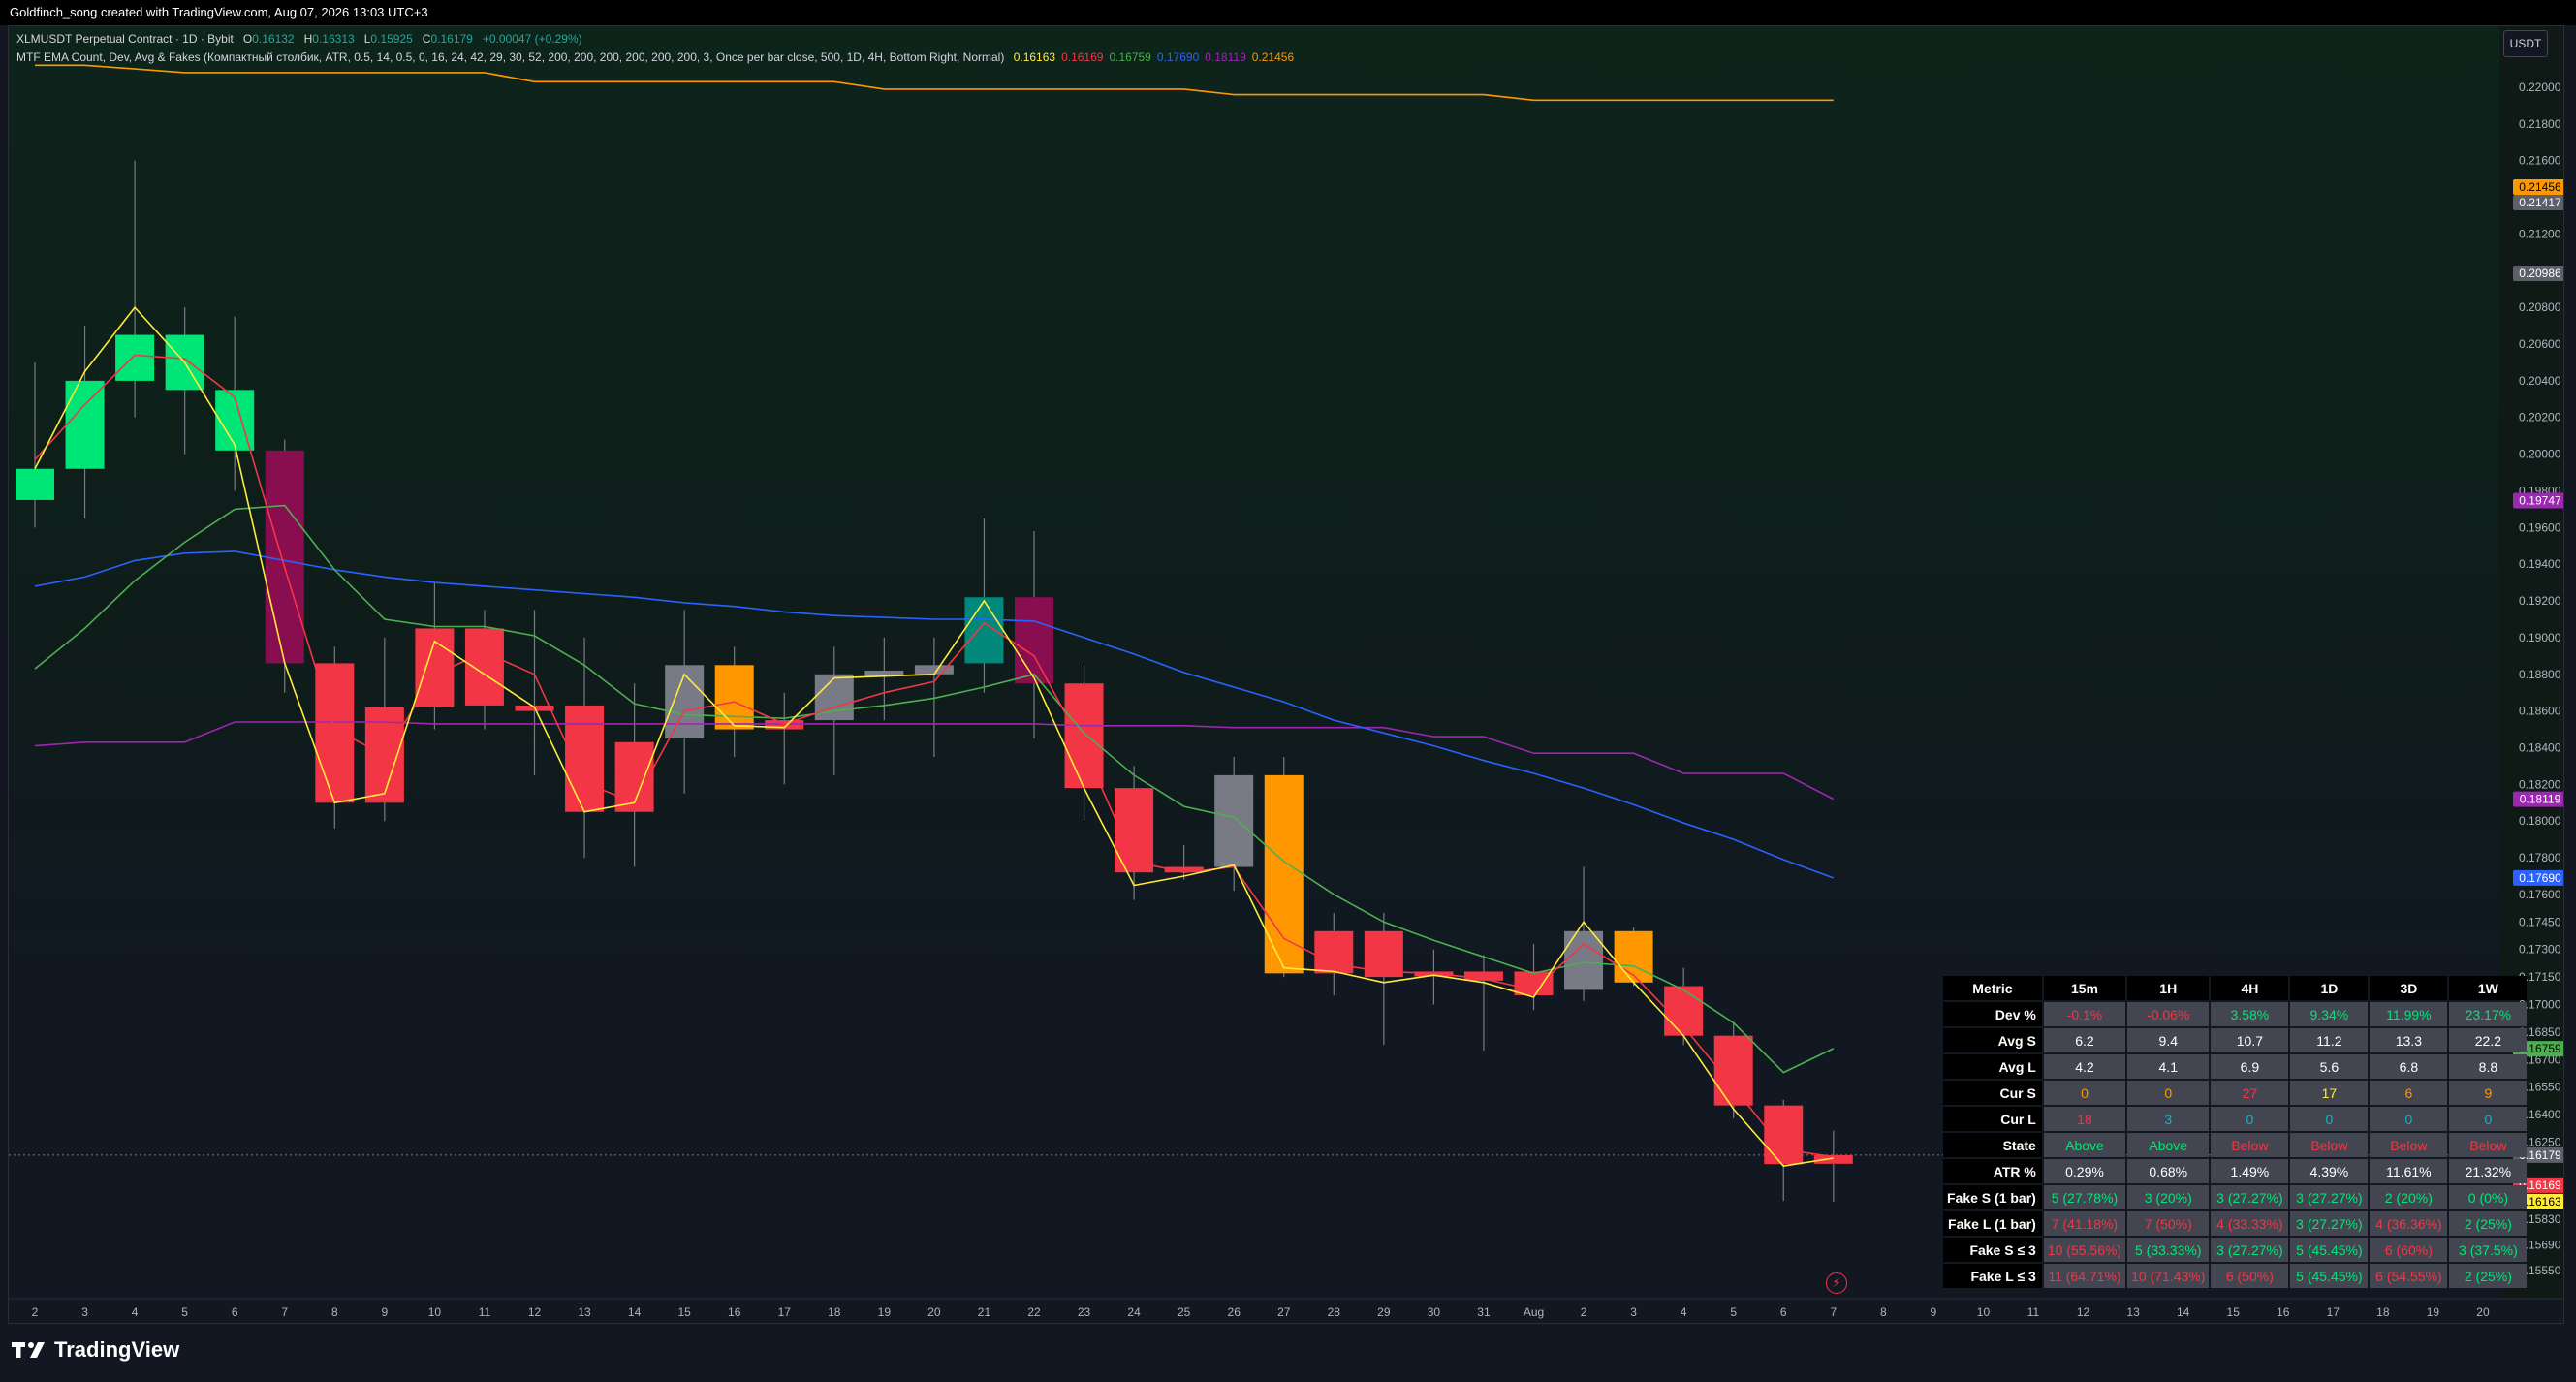 The height and width of the screenshot is (1382, 2576). Describe the element at coordinates (1134, 1312) in the screenshot. I see `time-tick-label: 24` at that location.